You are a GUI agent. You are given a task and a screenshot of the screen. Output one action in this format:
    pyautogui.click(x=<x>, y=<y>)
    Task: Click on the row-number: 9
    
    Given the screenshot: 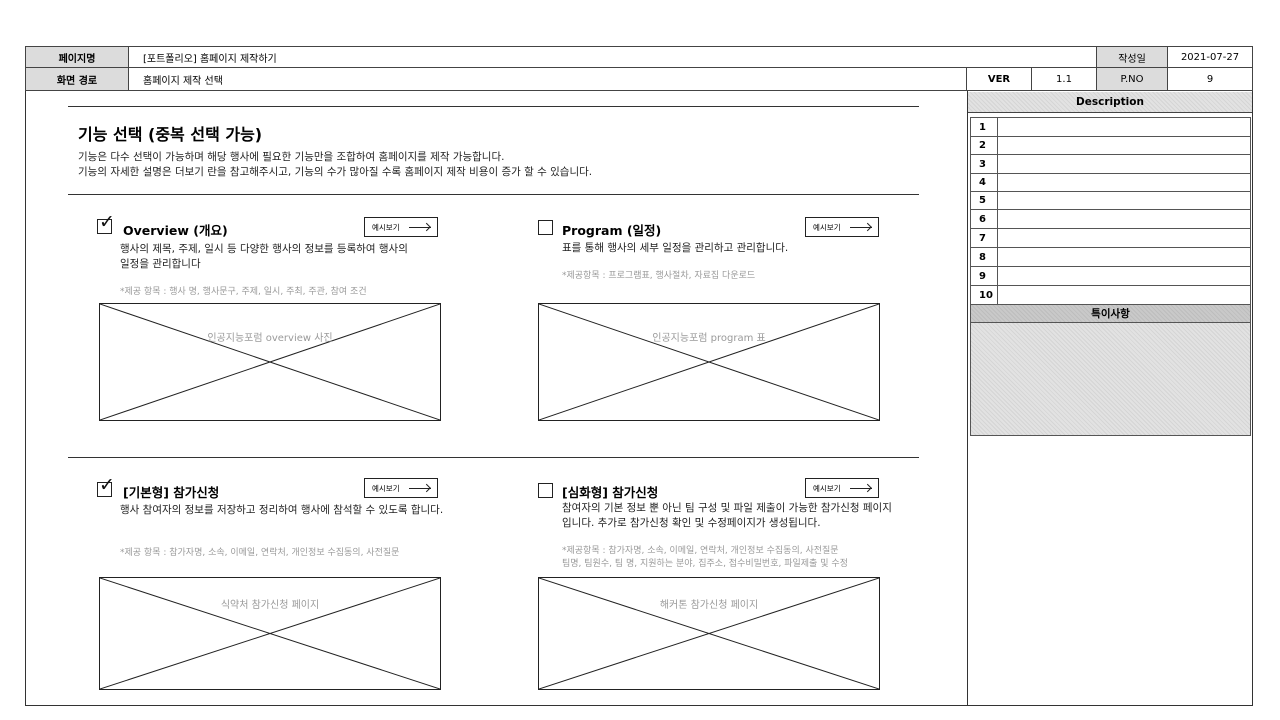 What is the action you would take?
    pyautogui.click(x=984, y=276)
    